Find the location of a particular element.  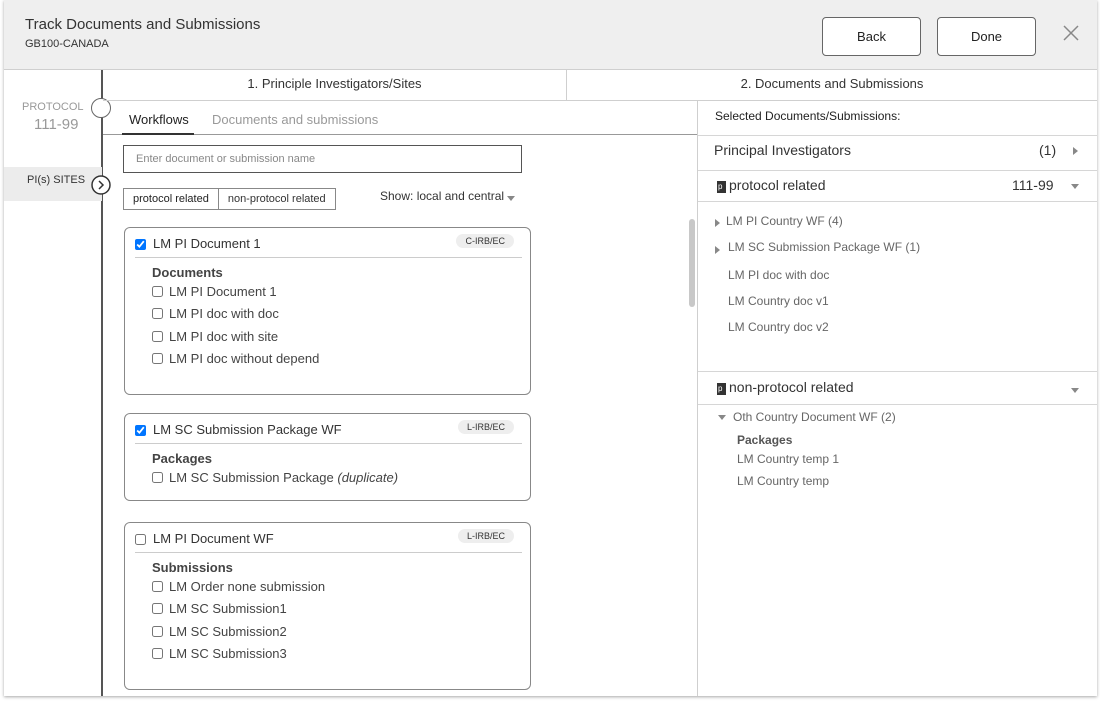

protocol-related-value: 111-99 is located at coordinates (1033, 185).